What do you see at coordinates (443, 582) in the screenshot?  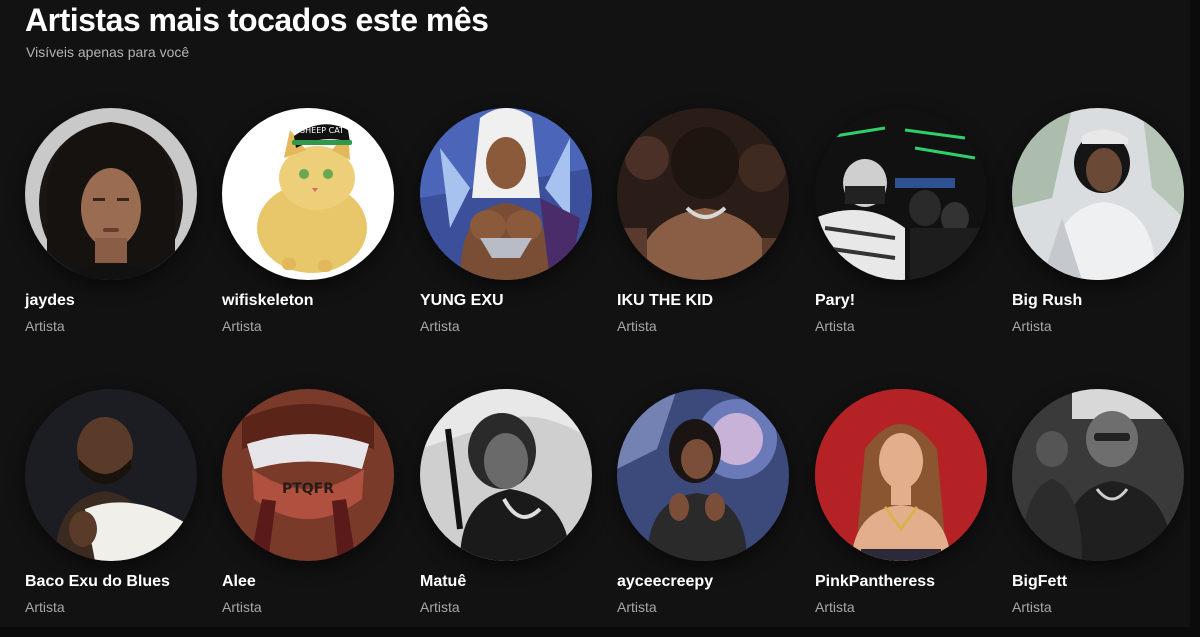 I see `artist-name: Matuê` at bounding box center [443, 582].